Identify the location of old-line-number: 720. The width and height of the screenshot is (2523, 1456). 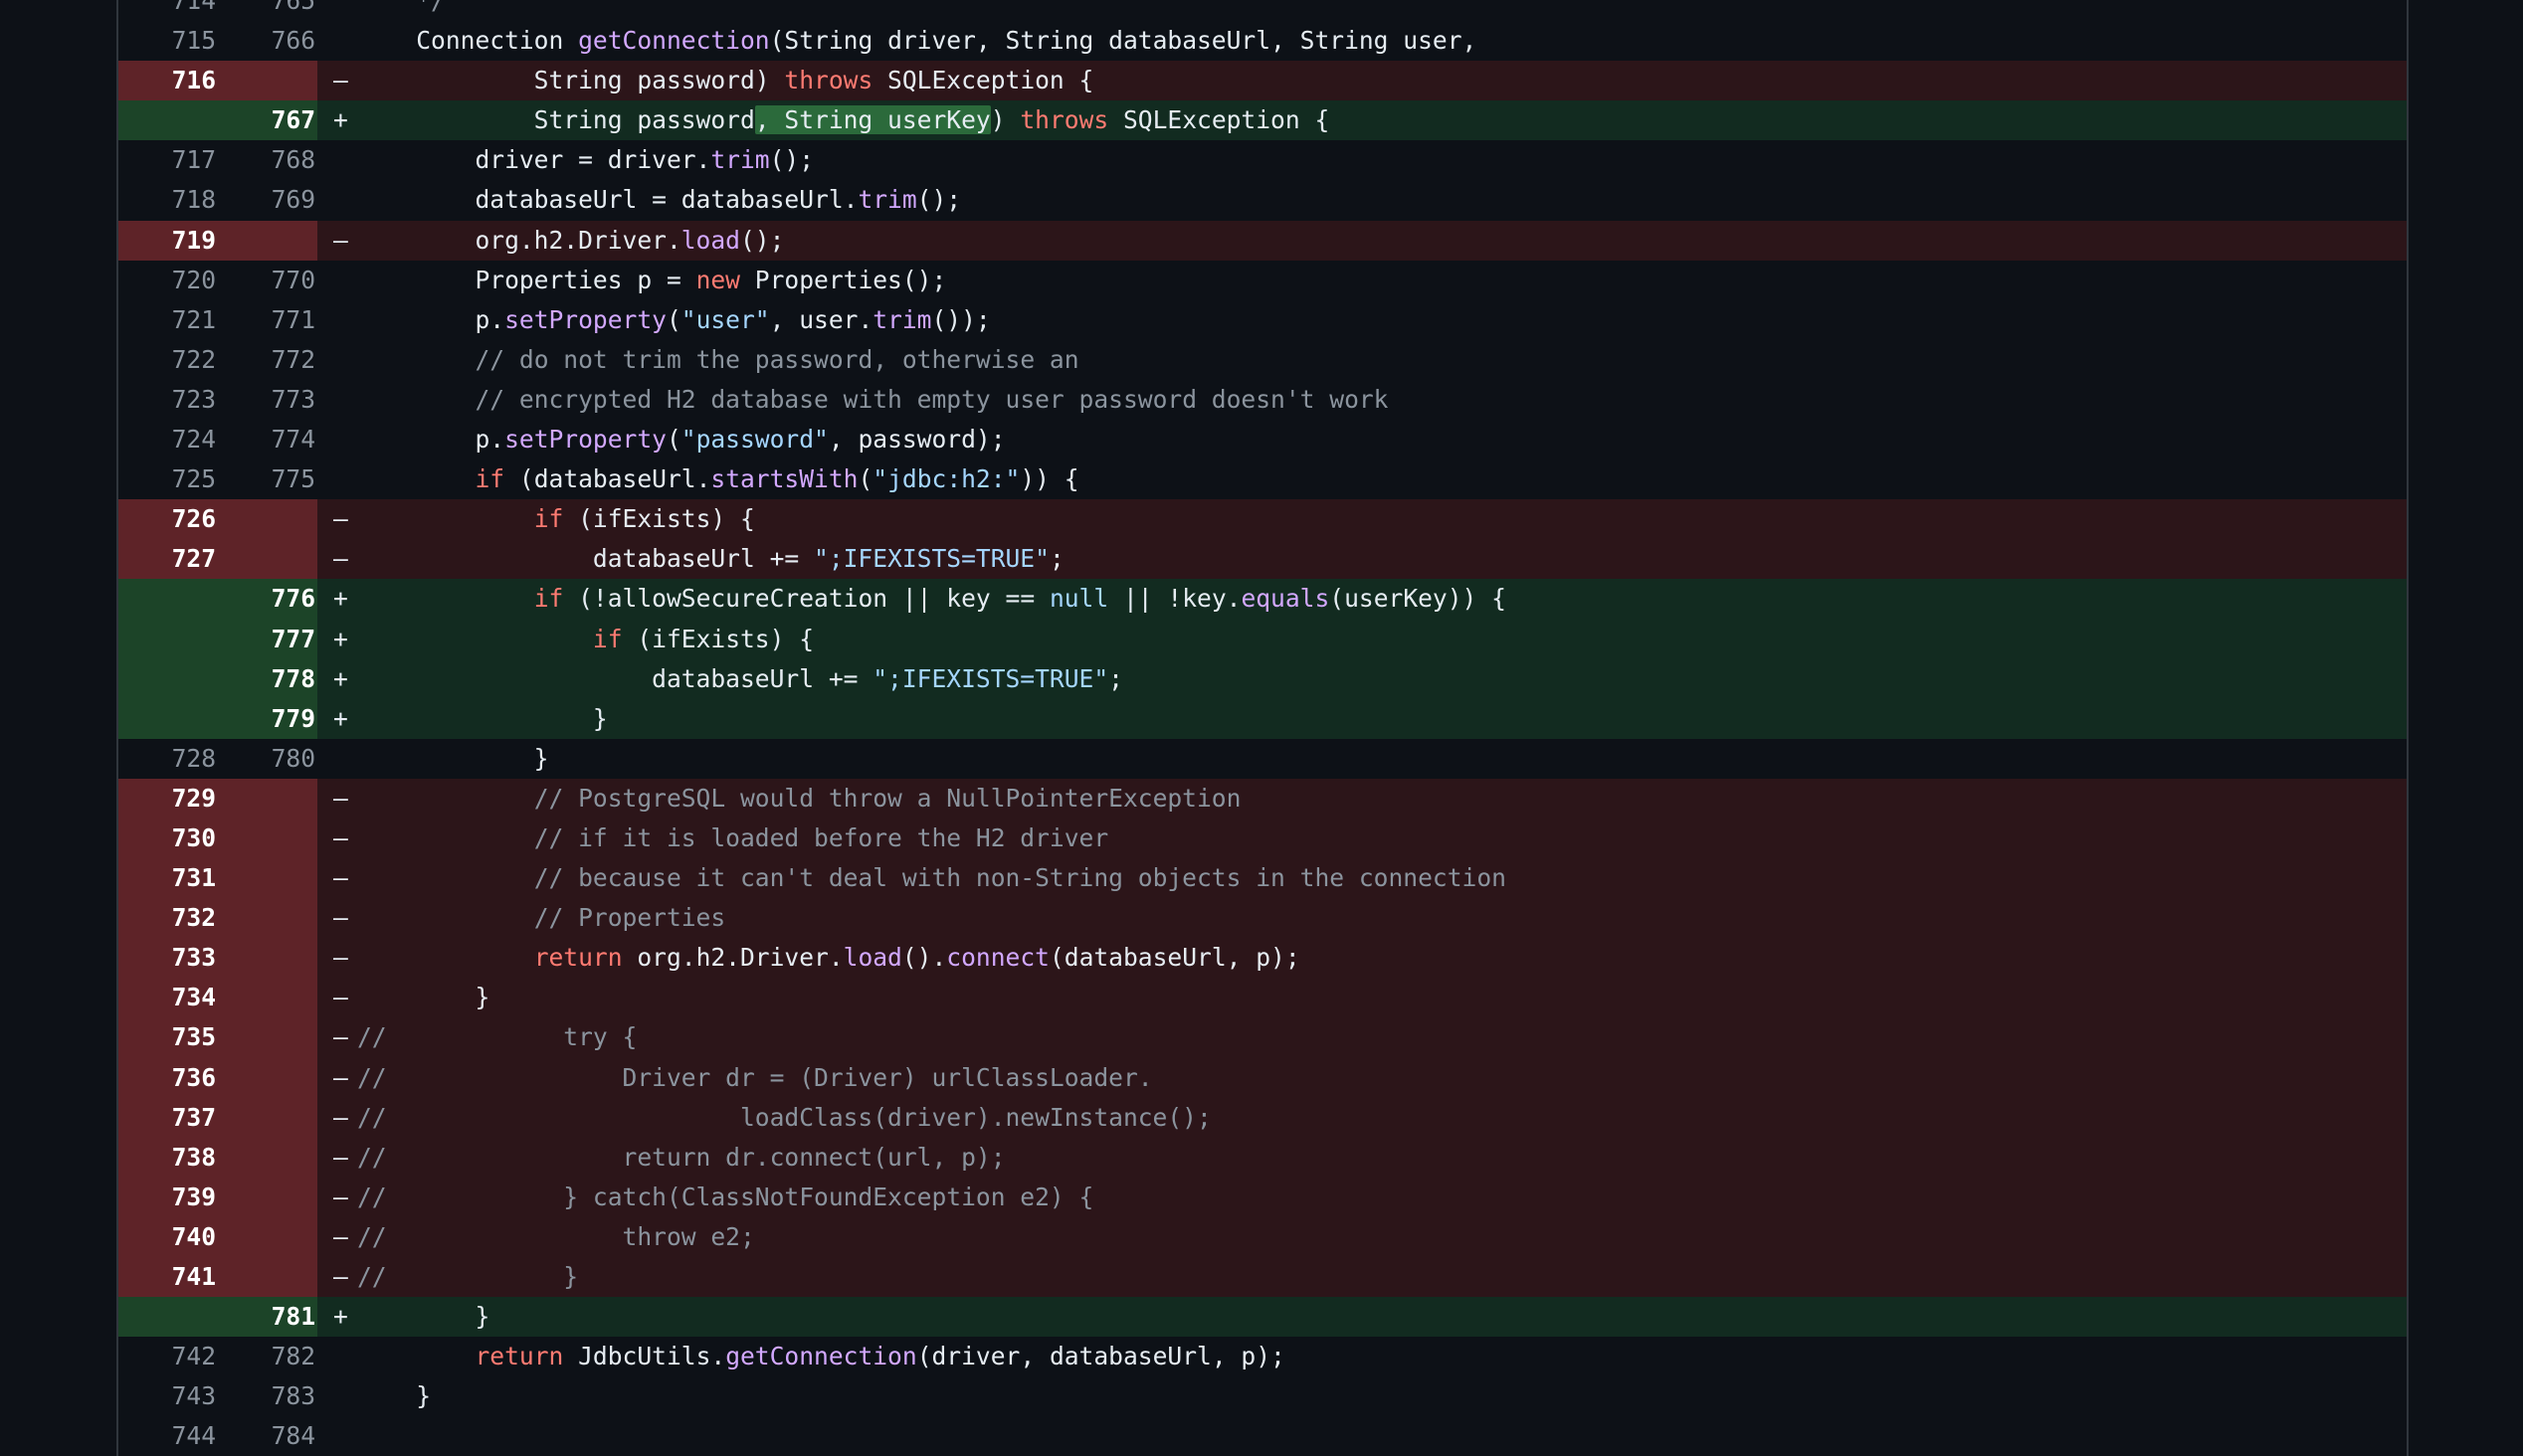
(168, 280).